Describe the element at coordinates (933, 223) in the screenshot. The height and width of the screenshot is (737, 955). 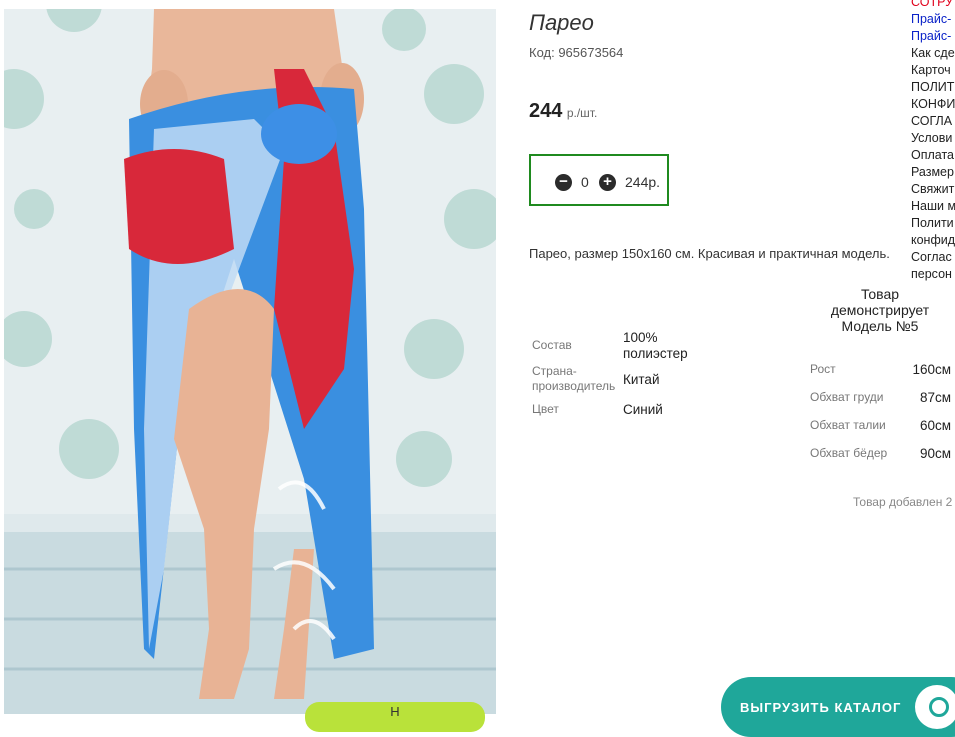
I see `side-menu-item: Полити` at that location.